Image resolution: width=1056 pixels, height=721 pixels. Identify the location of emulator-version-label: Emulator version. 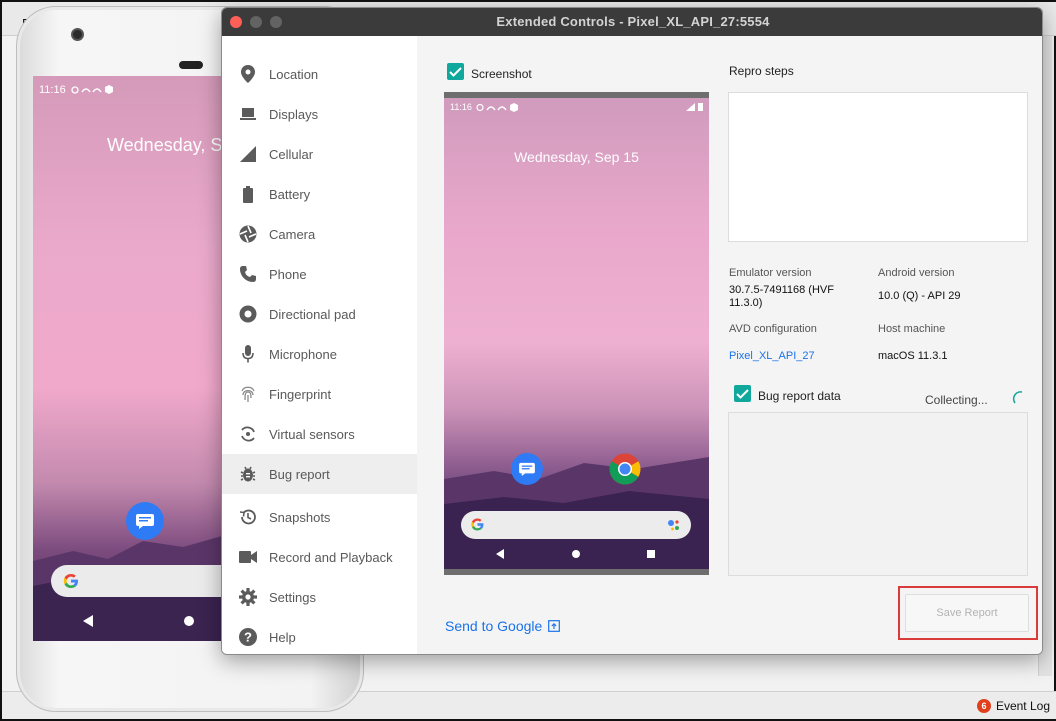
(770, 273).